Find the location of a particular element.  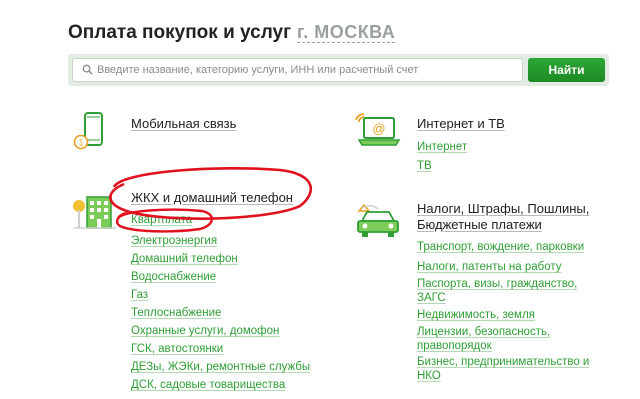

apartment-building-icon is located at coordinates (94, 212).